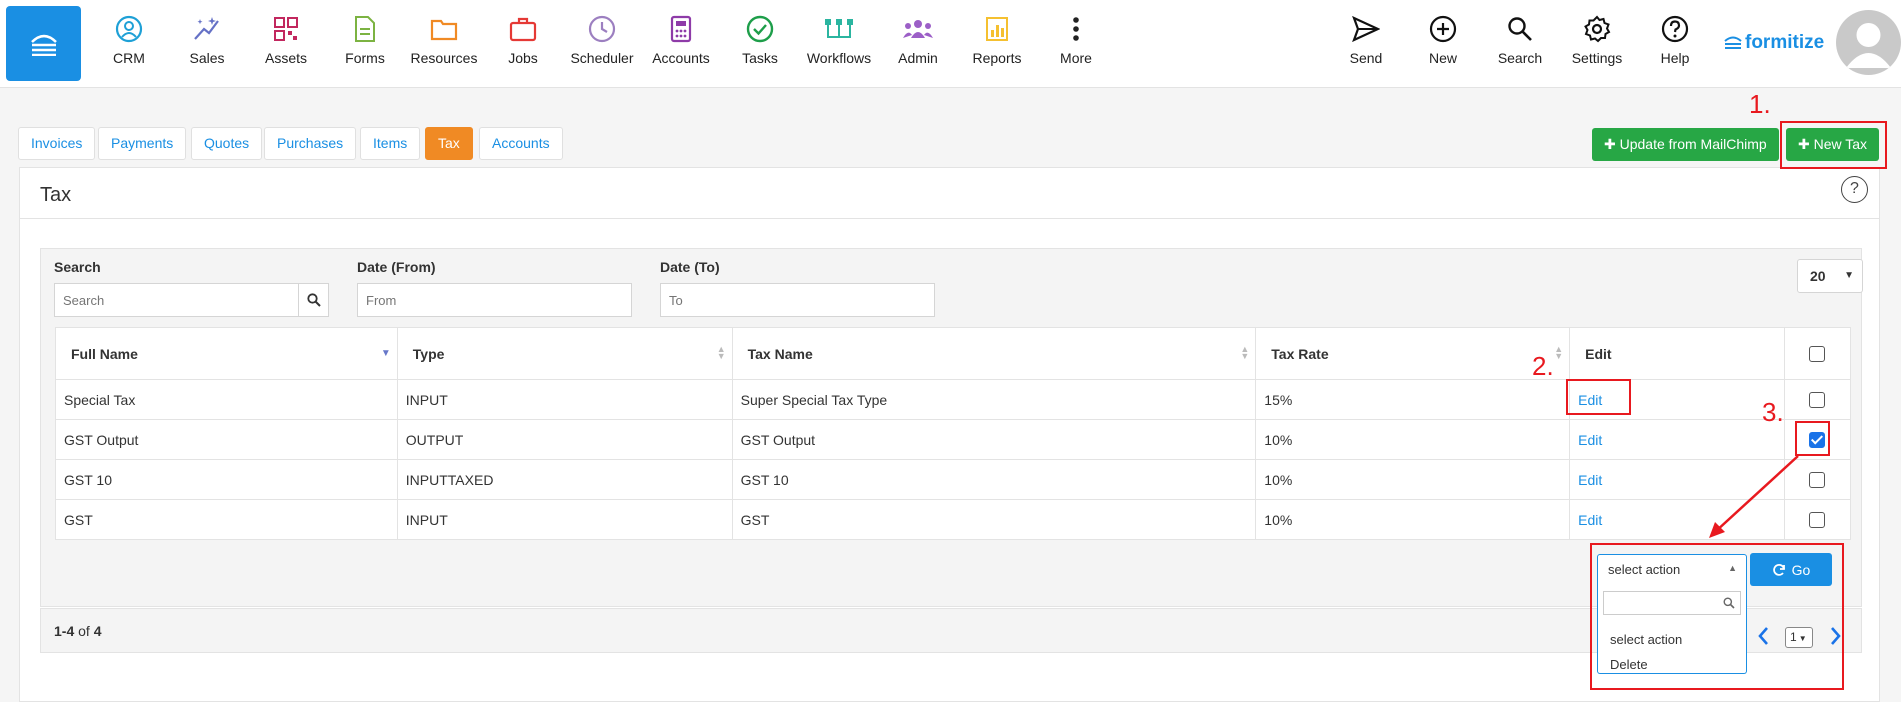  Describe the element at coordinates (77, 267) in the screenshot. I see `search-label: Search` at that location.